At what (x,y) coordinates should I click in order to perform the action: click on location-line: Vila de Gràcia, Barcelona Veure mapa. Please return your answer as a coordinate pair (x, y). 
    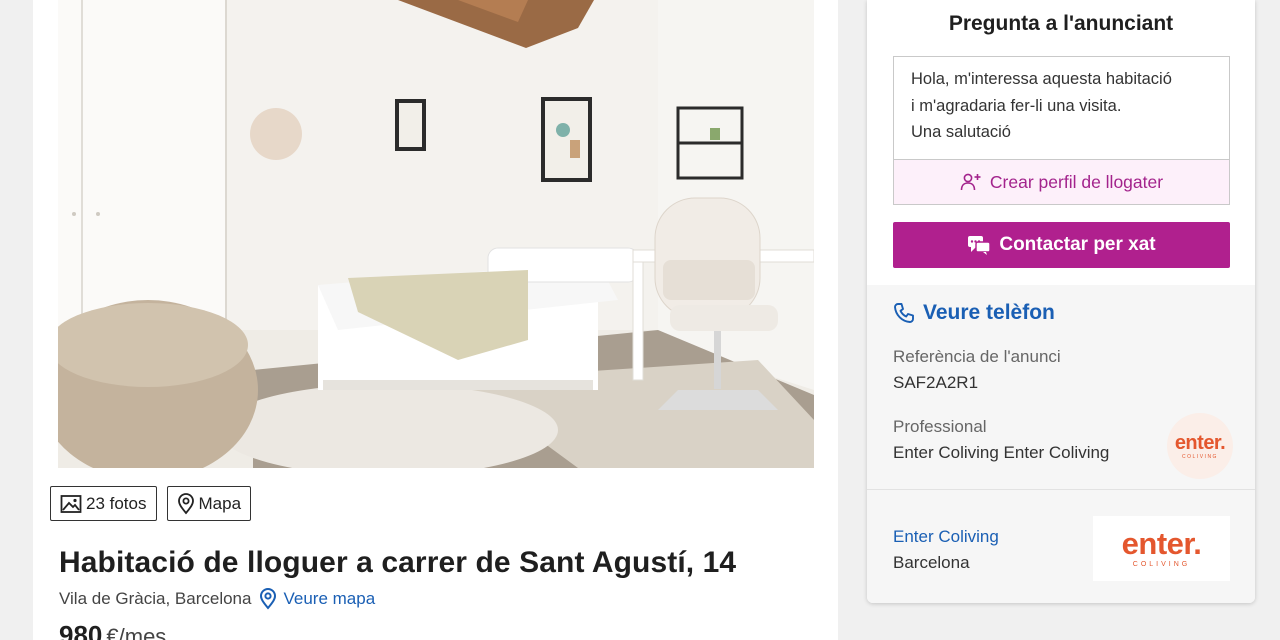
    Looking at the image, I should click on (217, 599).